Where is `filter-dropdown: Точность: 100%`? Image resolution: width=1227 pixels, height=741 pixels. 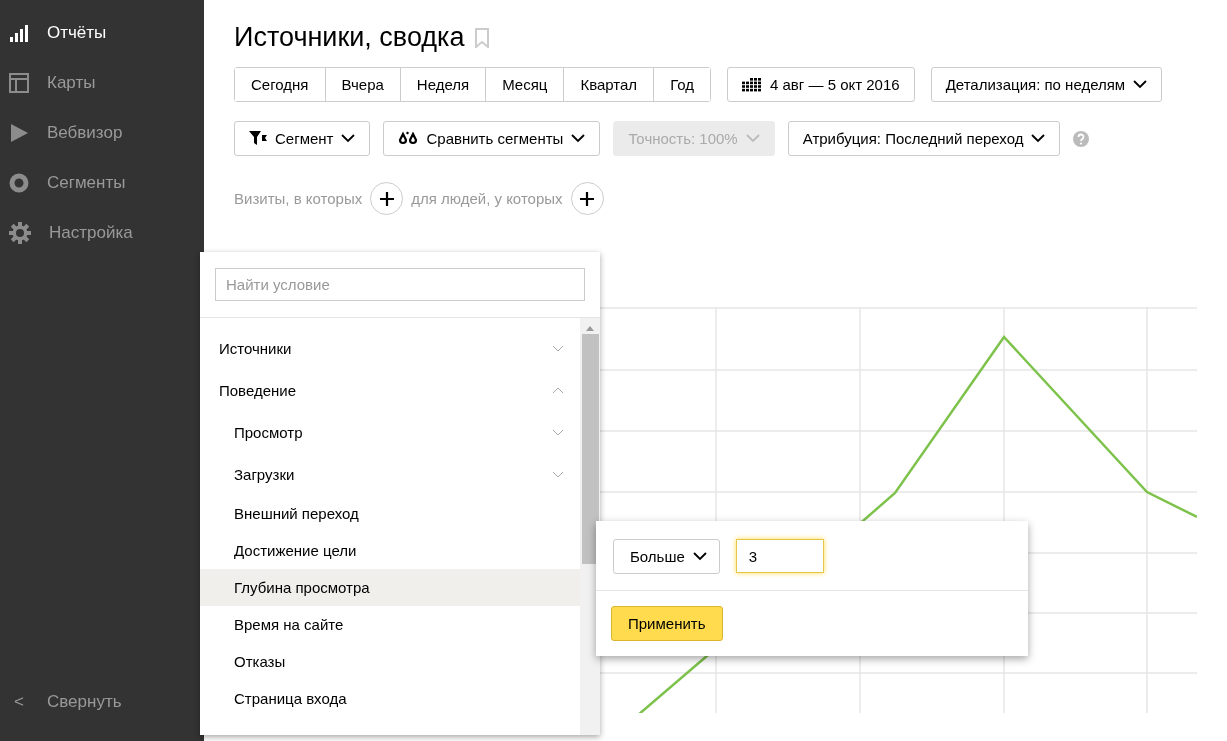 filter-dropdown: Точность: 100% is located at coordinates (694, 138).